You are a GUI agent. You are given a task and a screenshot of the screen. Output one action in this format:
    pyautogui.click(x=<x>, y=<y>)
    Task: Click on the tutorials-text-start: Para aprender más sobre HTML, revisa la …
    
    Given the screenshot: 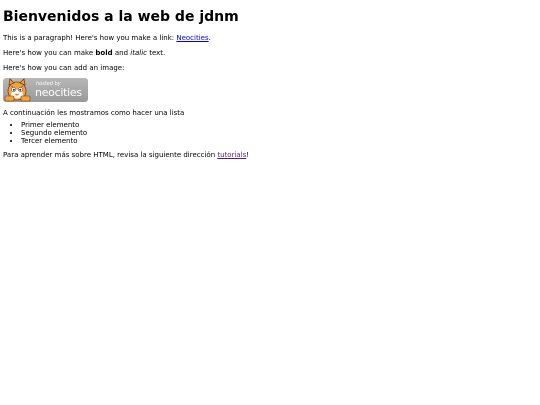 What is the action you would take?
    pyautogui.click(x=110, y=155)
    